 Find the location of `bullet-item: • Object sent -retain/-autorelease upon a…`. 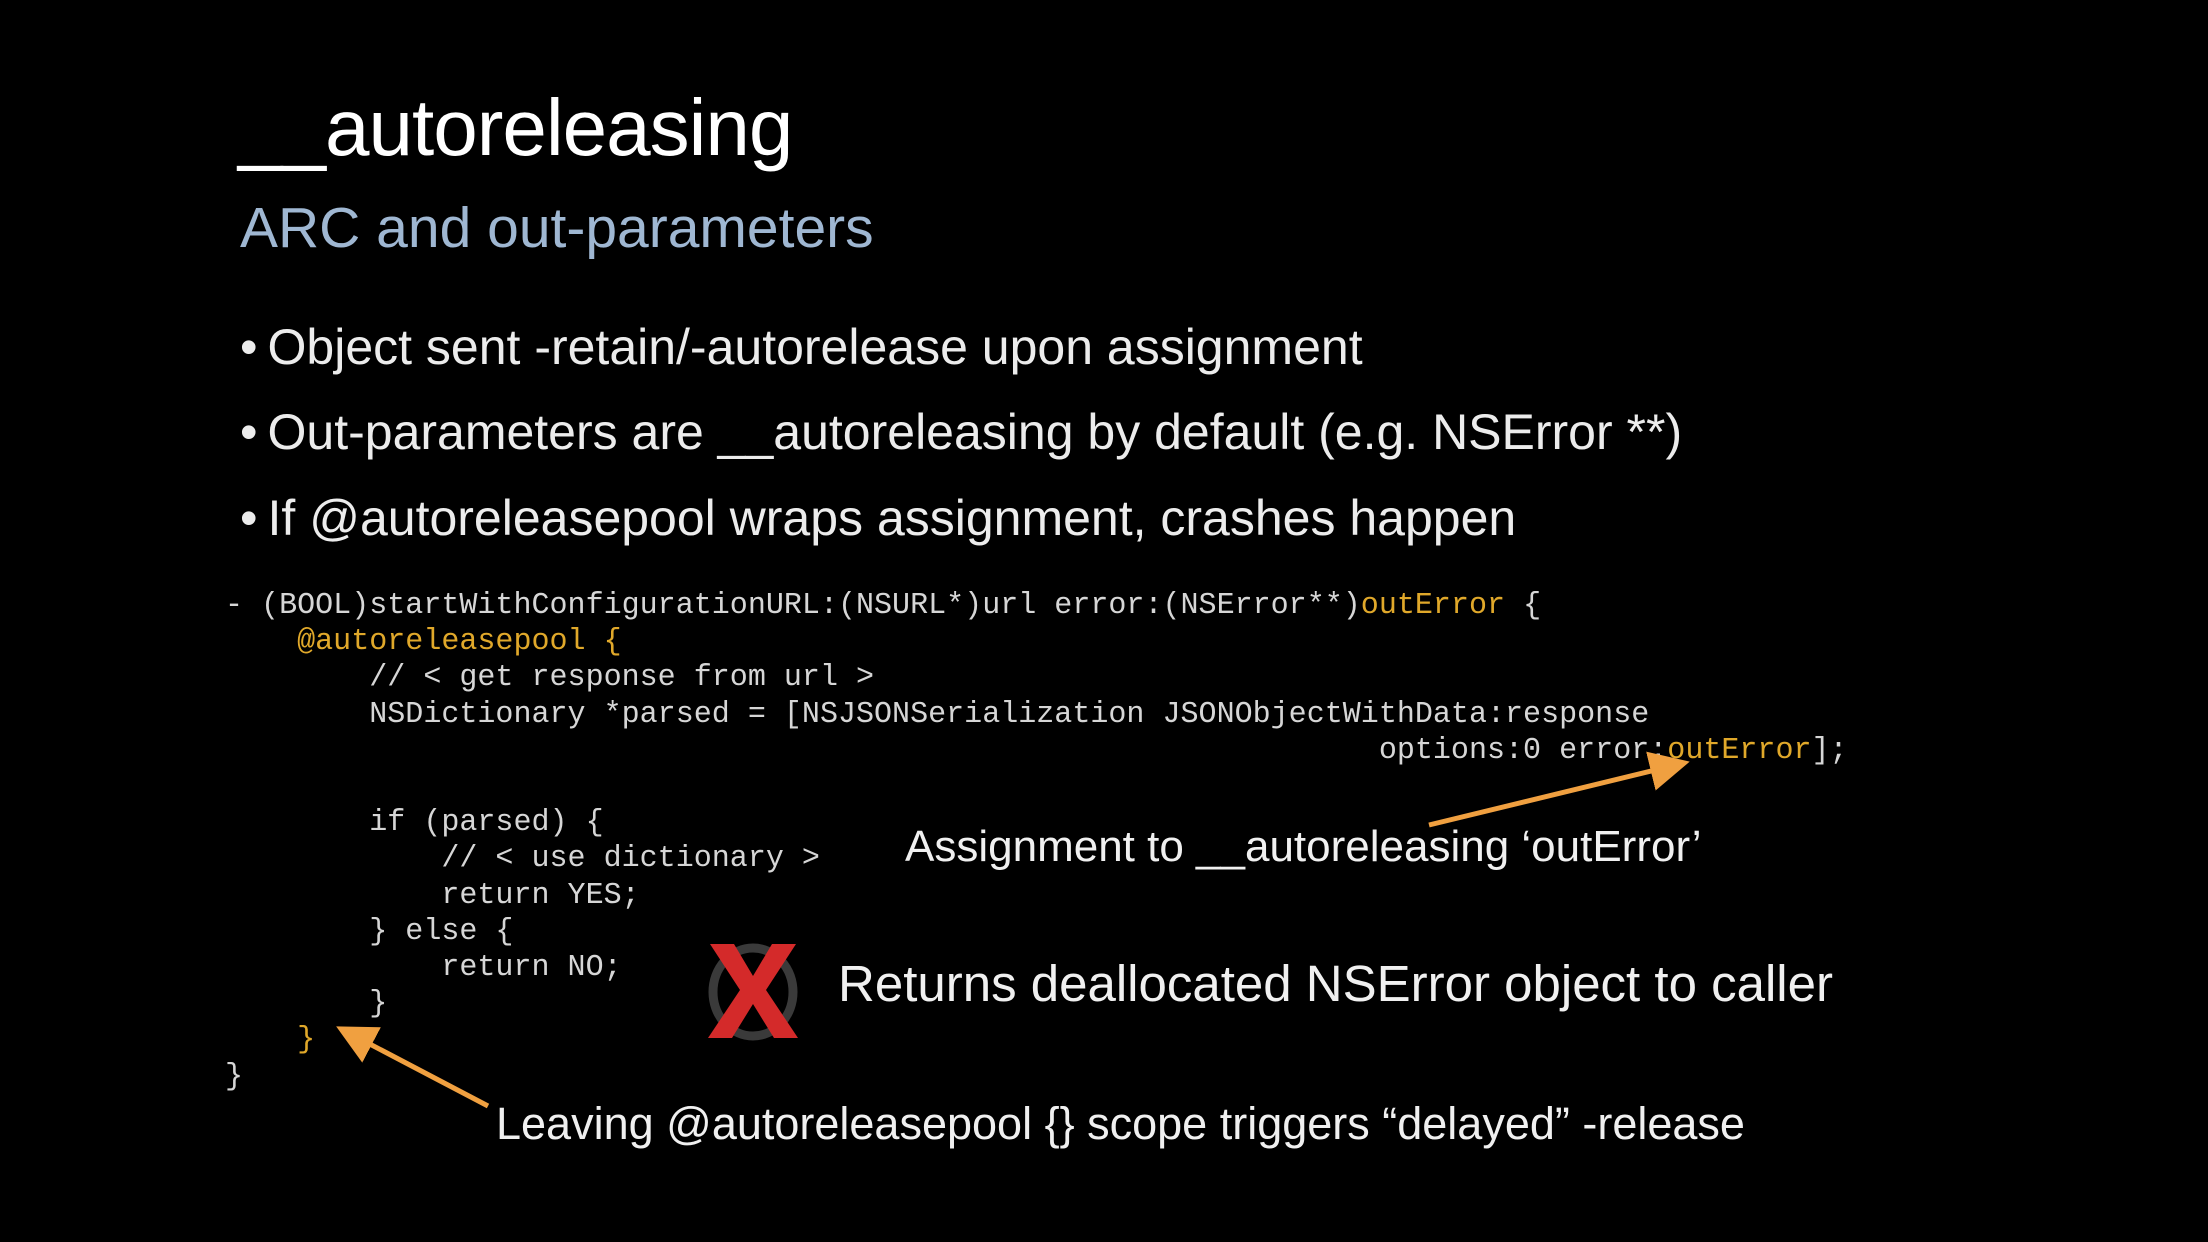

bullet-item: • Object sent -retain/-autorelease upon a… is located at coordinates (801, 347).